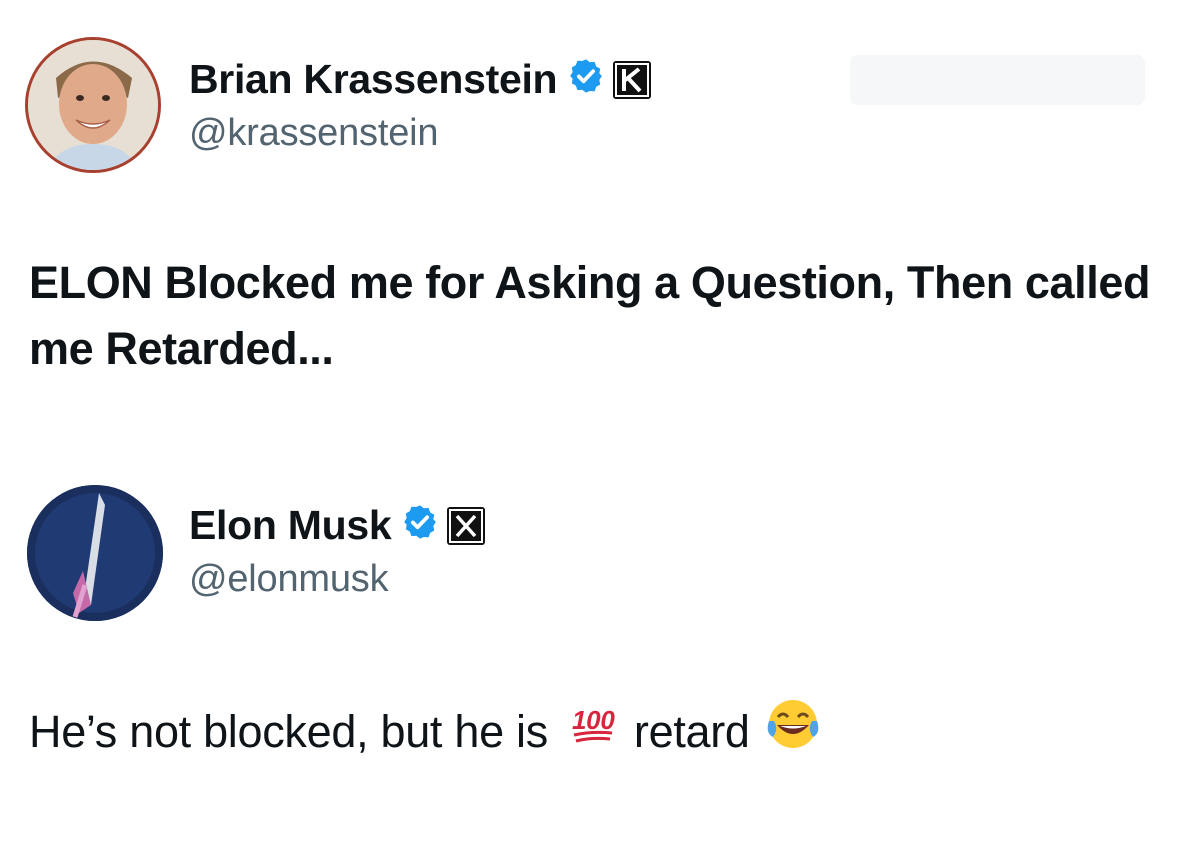 The image size is (1200, 867). I want to click on author-name: Elon Musk, so click(337, 525).